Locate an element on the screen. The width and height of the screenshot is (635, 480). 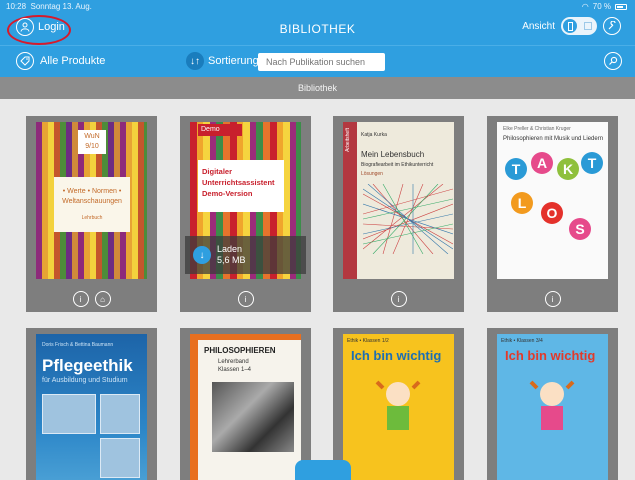
status-left: 10:28 Sonntag 13. Aug. is located at coordinates (49, 6).